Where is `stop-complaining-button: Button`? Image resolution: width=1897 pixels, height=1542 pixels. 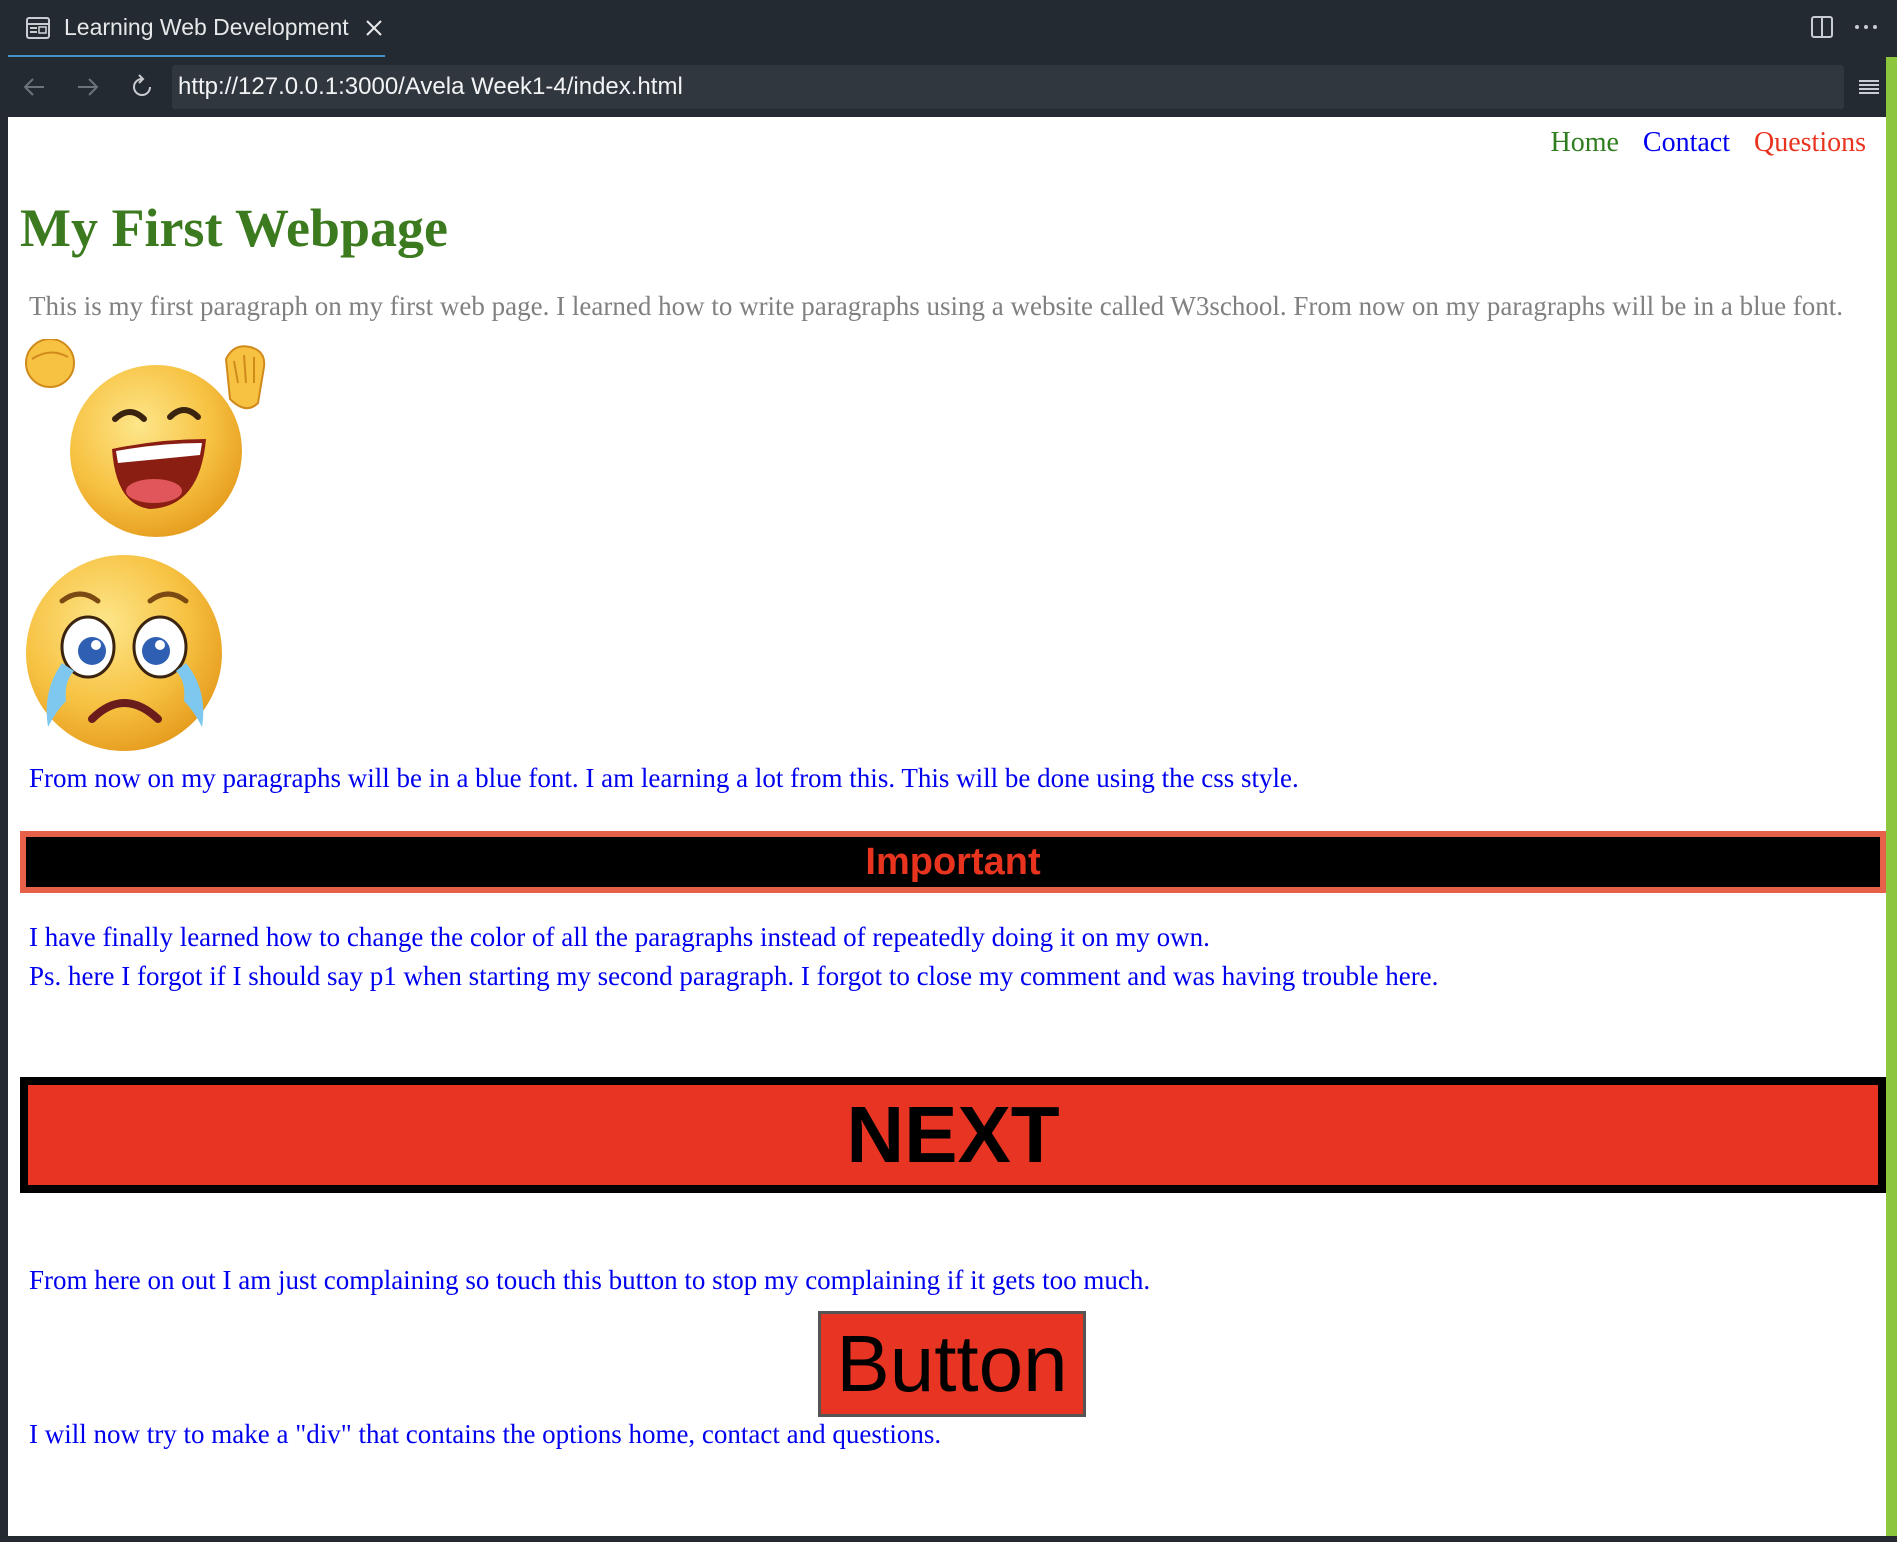 stop-complaining-button: Button is located at coordinates (952, 1364).